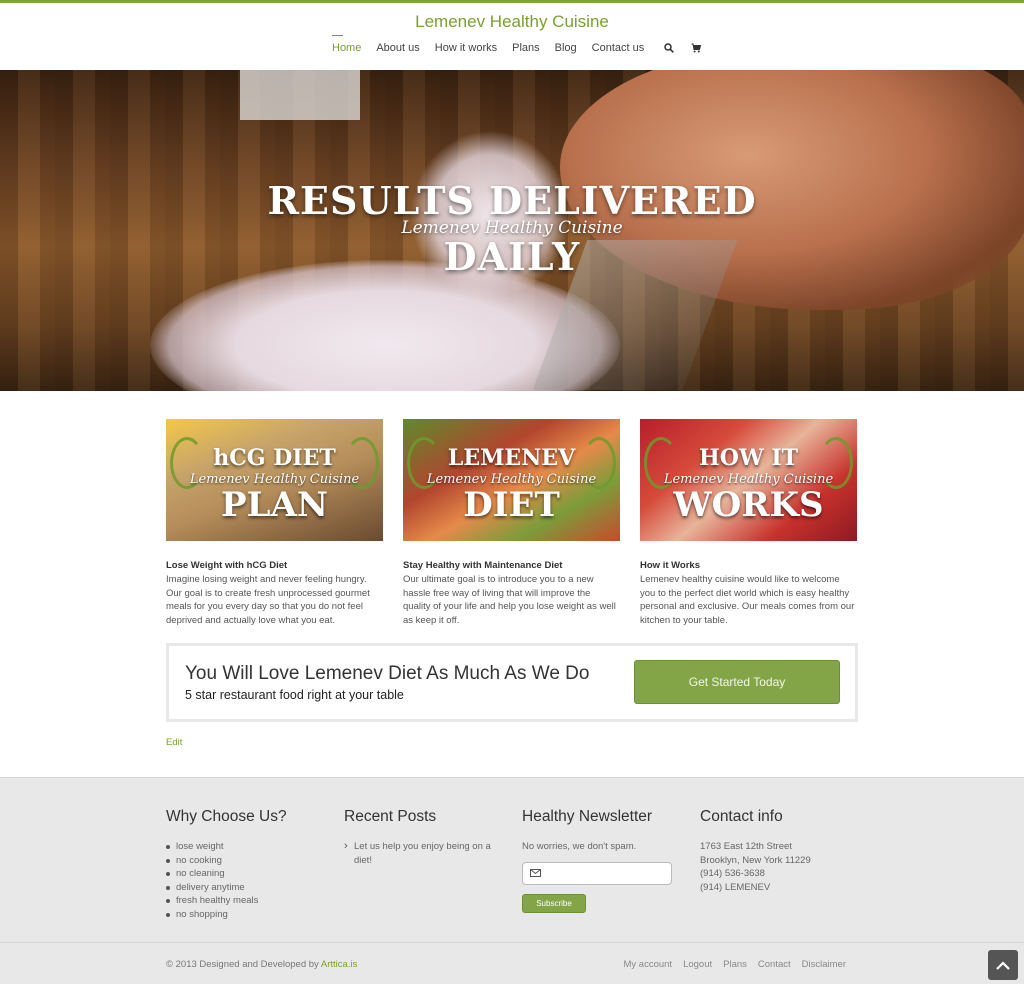 The height and width of the screenshot is (984, 1024). Describe the element at coordinates (732, 874) in the screenshot. I see `contact-phone: (914) 536-3638` at that location.